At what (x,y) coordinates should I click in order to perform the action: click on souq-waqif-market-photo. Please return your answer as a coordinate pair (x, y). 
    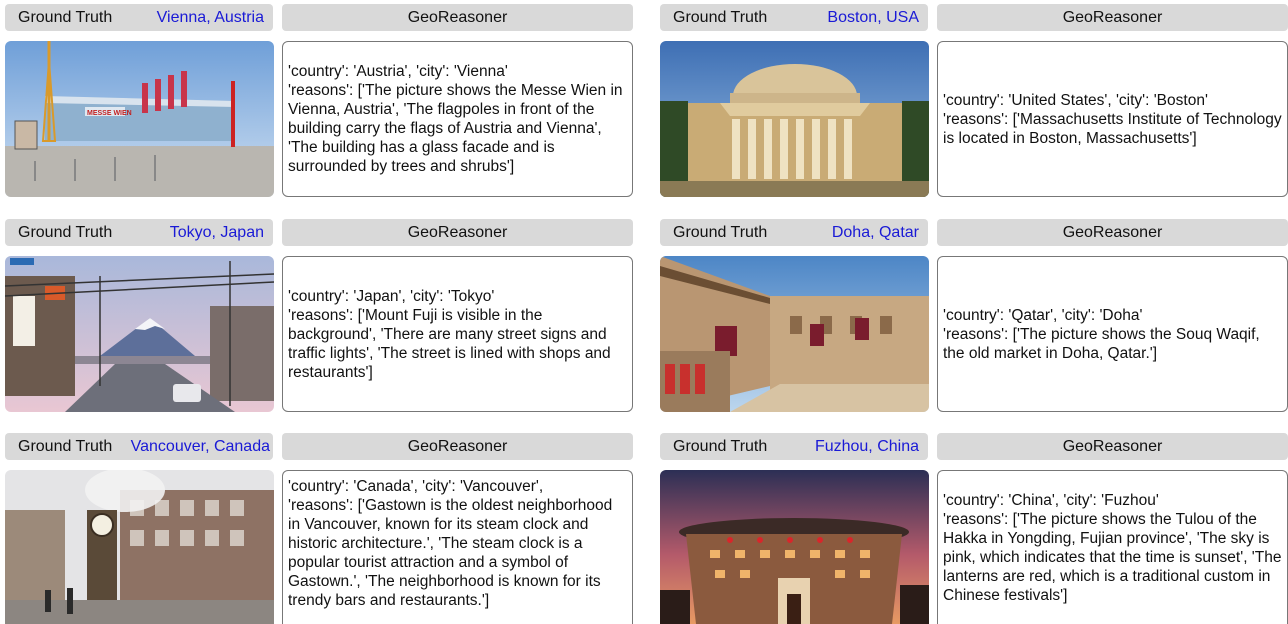
    Looking at the image, I should click on (794, 334).